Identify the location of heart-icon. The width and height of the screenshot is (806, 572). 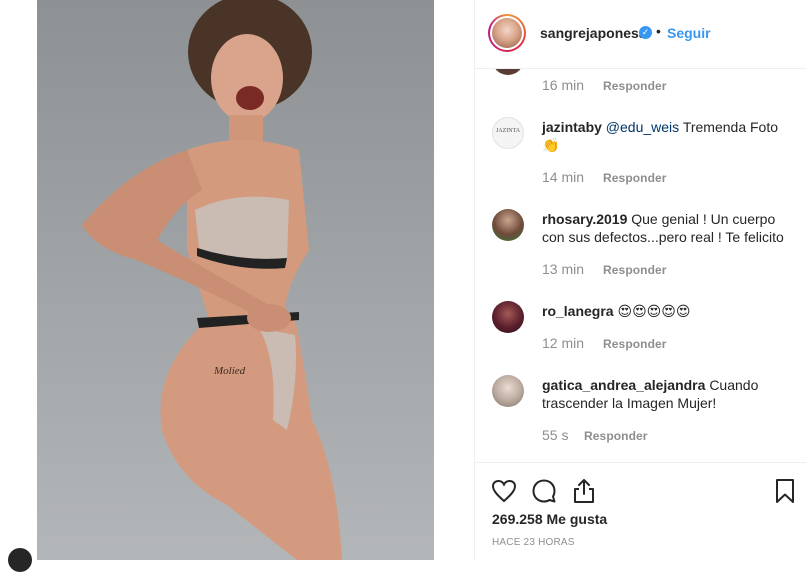
(504, 491).